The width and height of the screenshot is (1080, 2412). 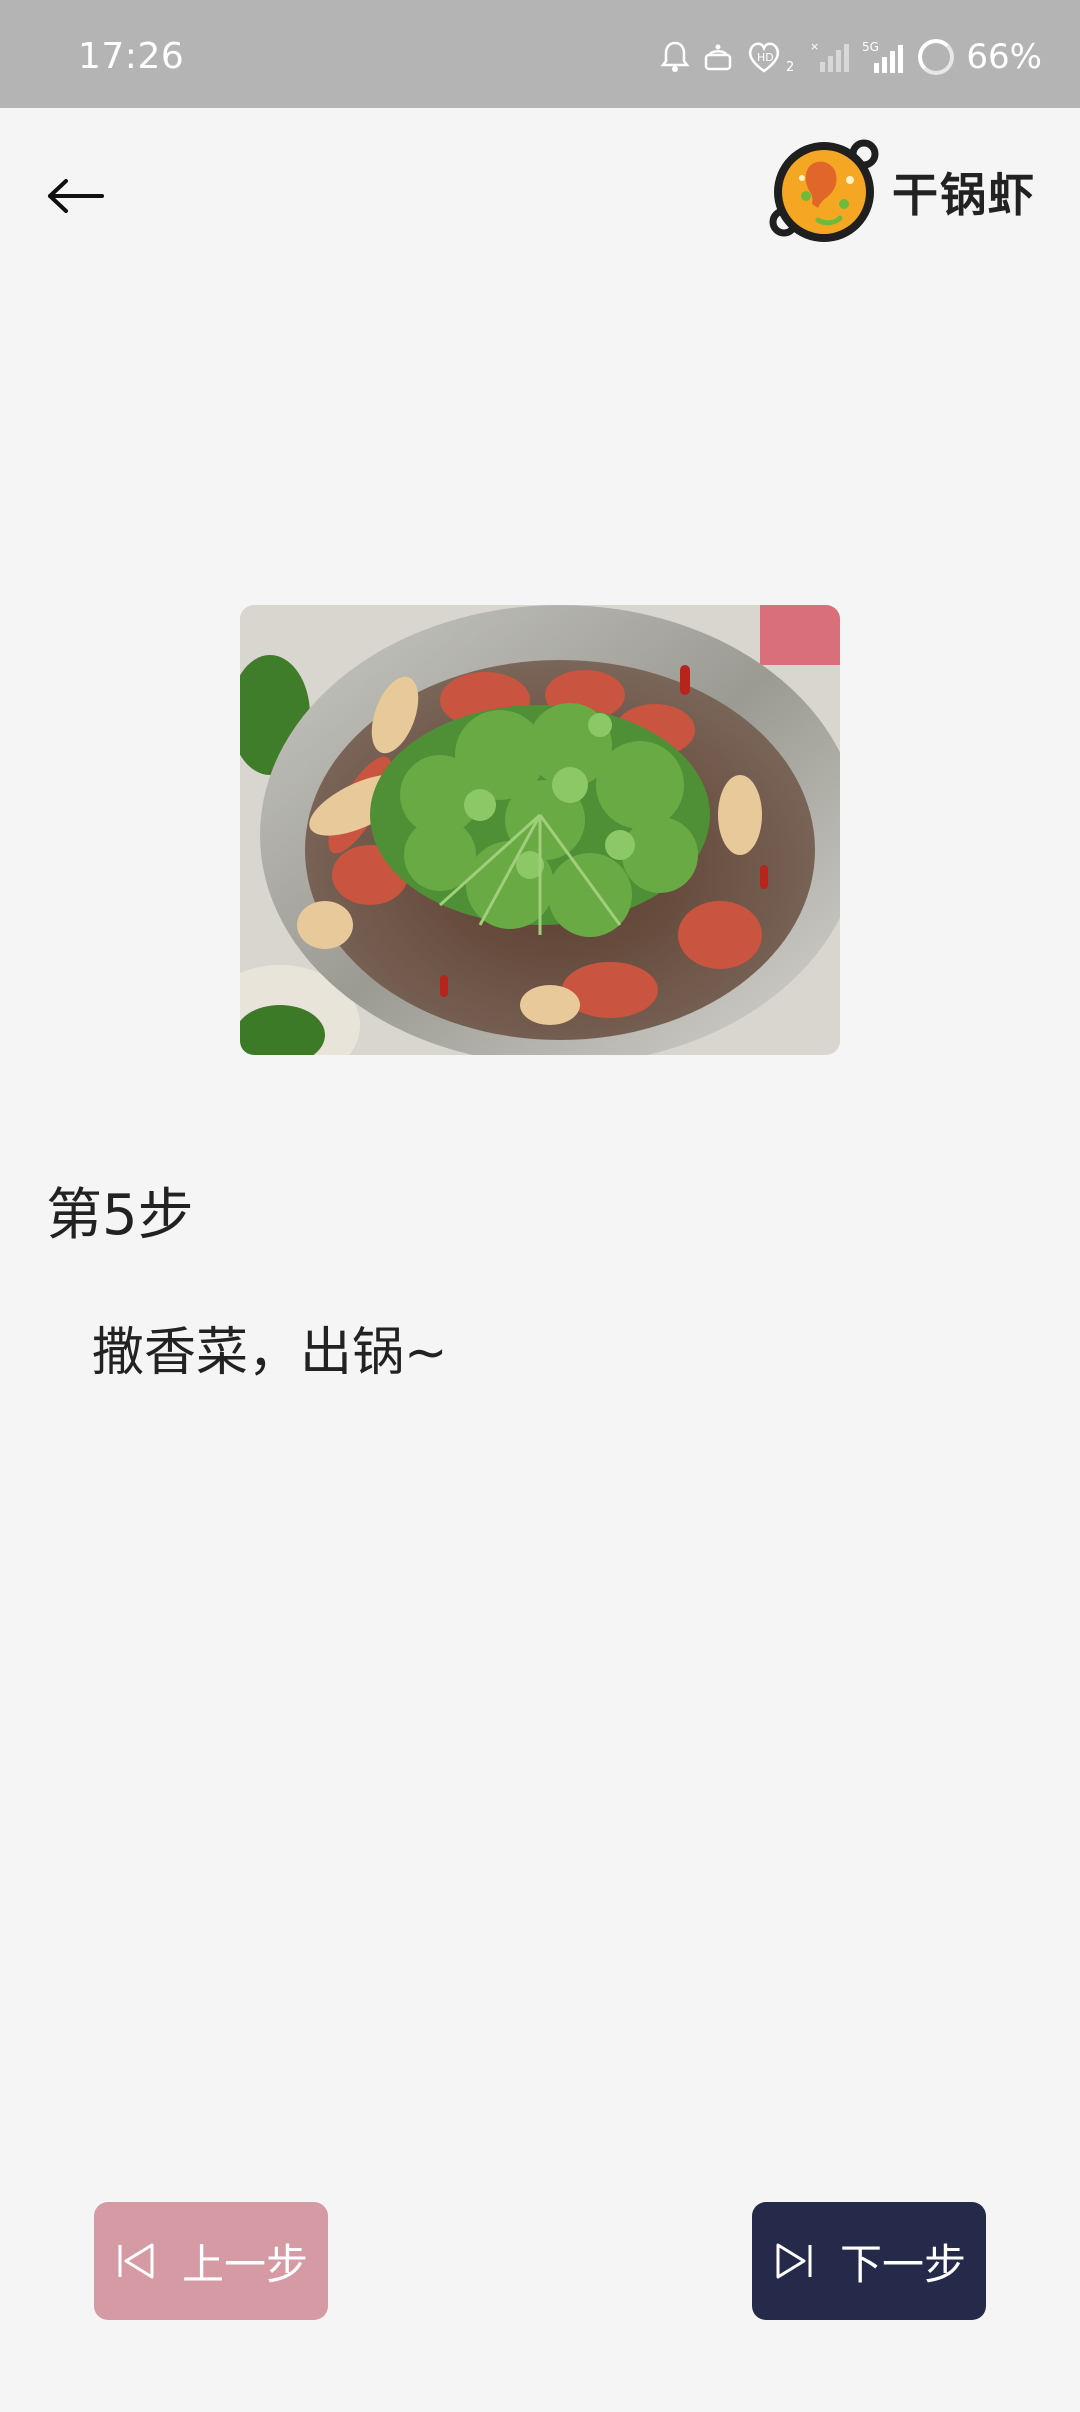 I want to click on battery-percent: 66%, so click(x=1004, y=57).